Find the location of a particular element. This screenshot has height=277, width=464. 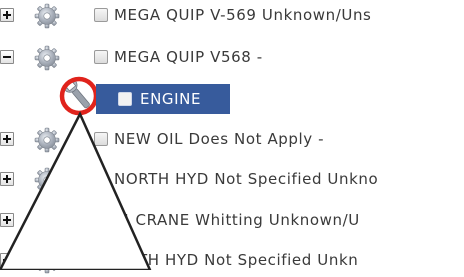

selected-tree-node: ENGINE is located at coordinates (163, 99).